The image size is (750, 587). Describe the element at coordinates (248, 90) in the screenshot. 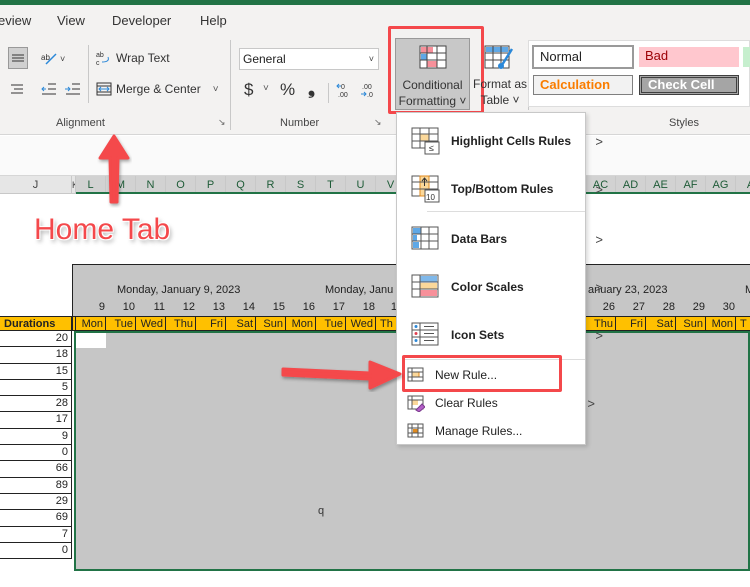

I see `currency-button: $` at that location.